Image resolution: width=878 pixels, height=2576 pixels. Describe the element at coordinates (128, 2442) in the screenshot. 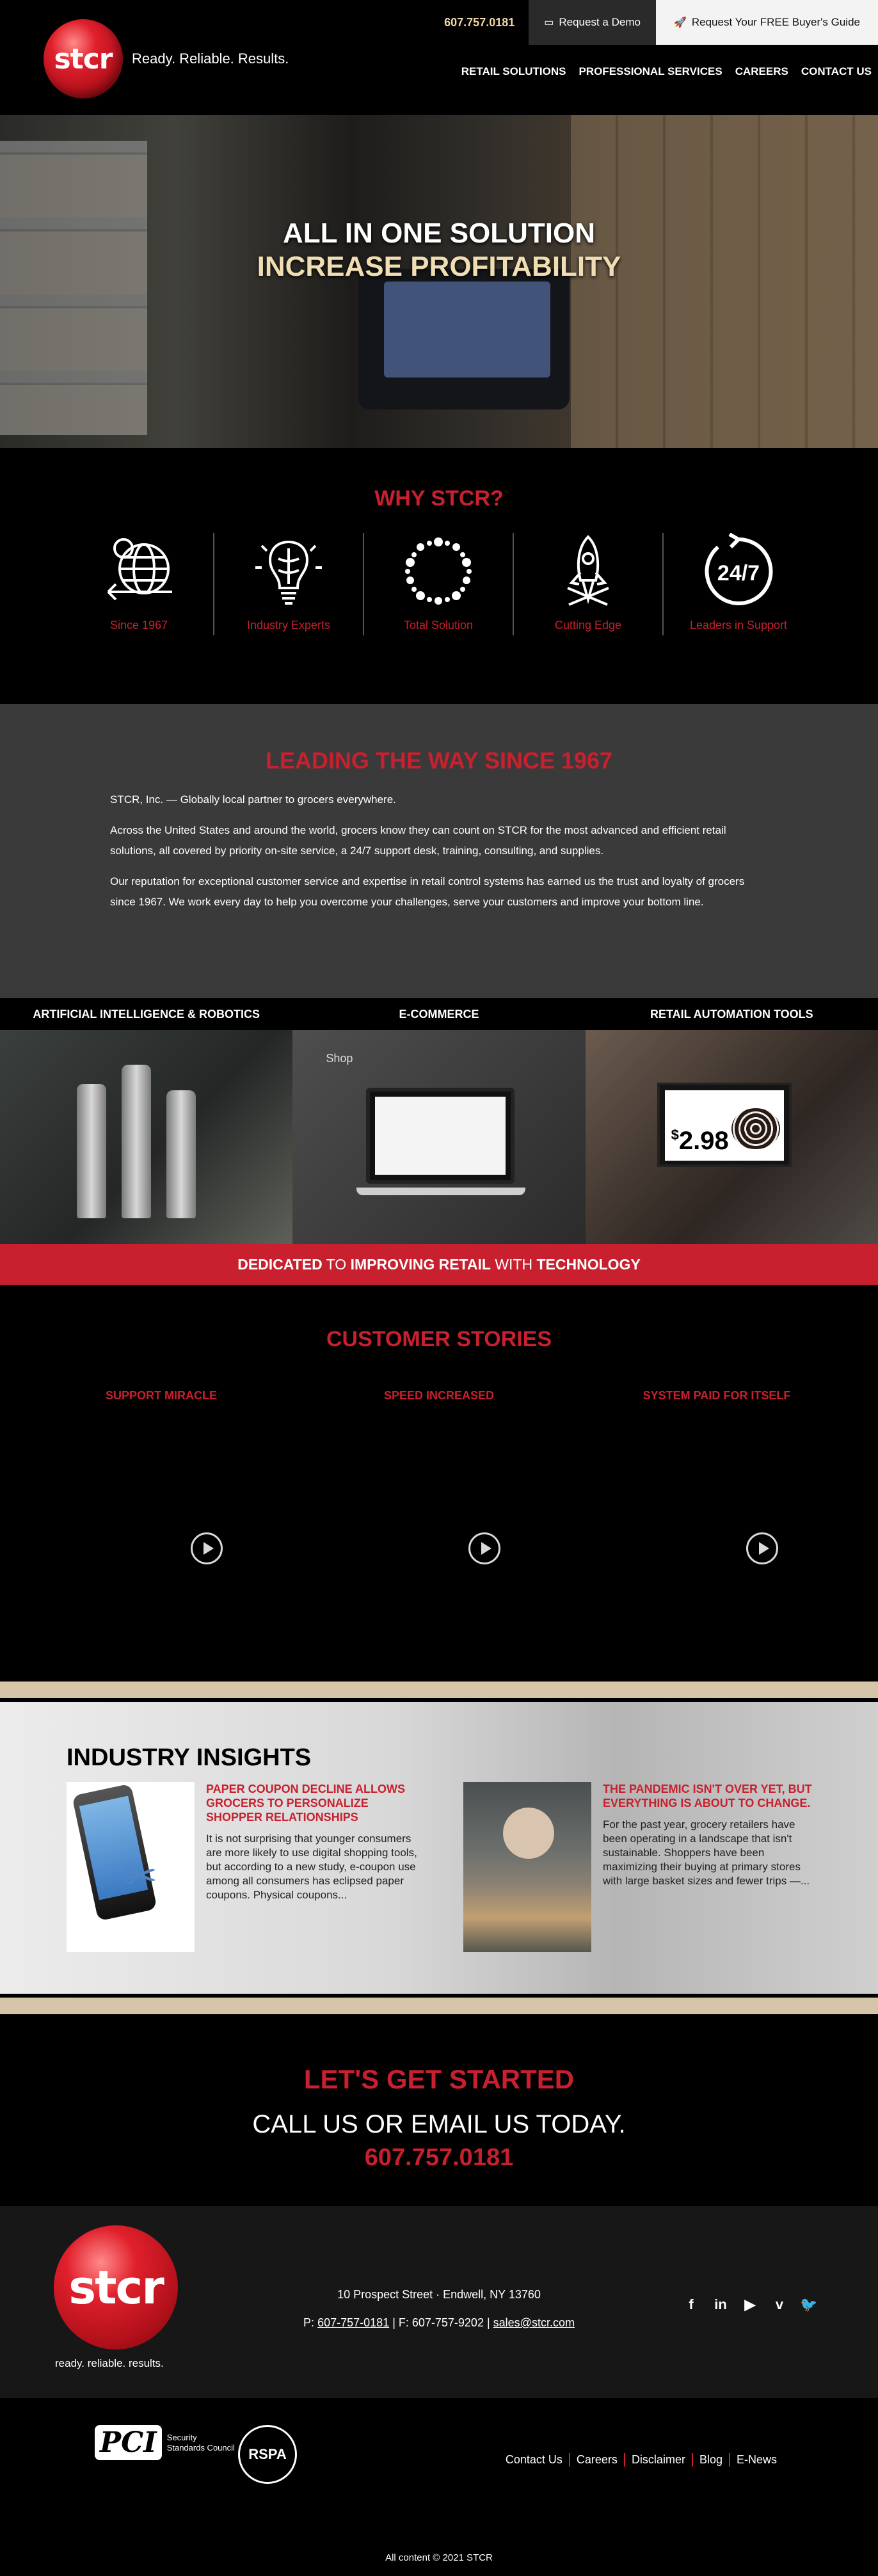

I see `pci-mark: PCI` at that location.